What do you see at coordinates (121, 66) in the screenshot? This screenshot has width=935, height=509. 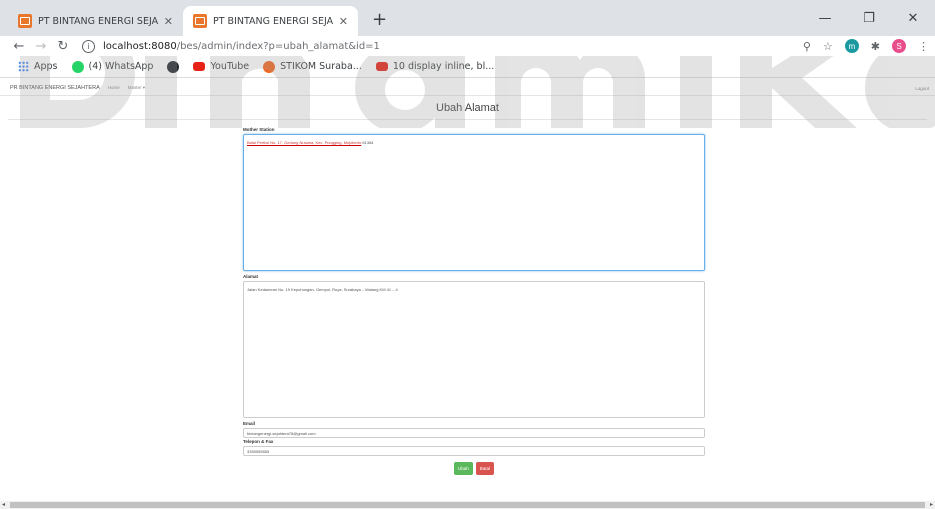 I see `bookmark-label: (4) WhatsApp` at bounding box center [121, 66].